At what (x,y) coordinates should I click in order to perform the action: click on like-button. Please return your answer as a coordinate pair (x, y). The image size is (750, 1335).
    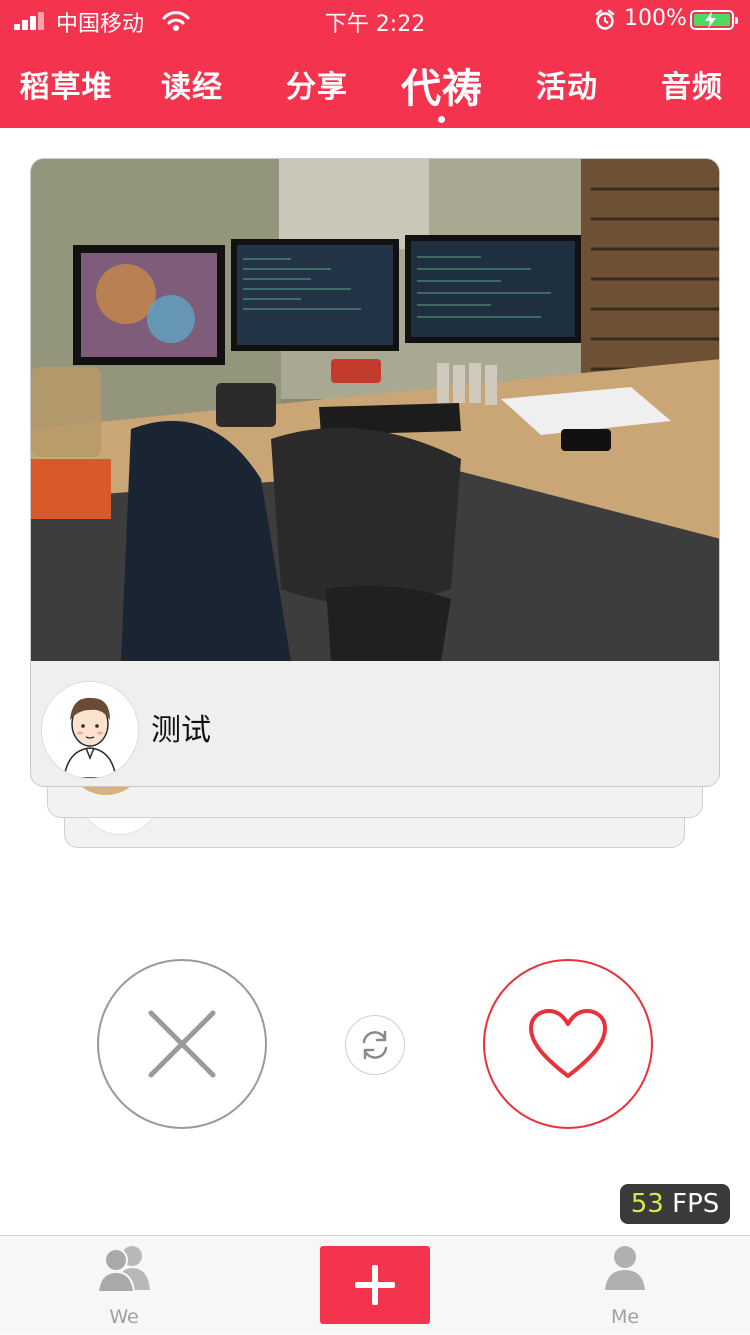
    Looking at the image, I should click on (568, 1044).